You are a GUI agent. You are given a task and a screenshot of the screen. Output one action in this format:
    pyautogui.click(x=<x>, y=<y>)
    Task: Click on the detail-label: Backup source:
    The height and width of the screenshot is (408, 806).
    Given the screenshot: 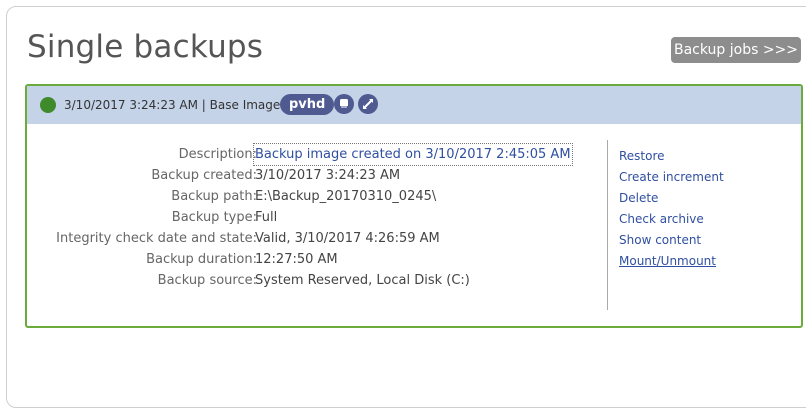 What is the action you would take?
    pyautogui.click(x=207, y=280)
    